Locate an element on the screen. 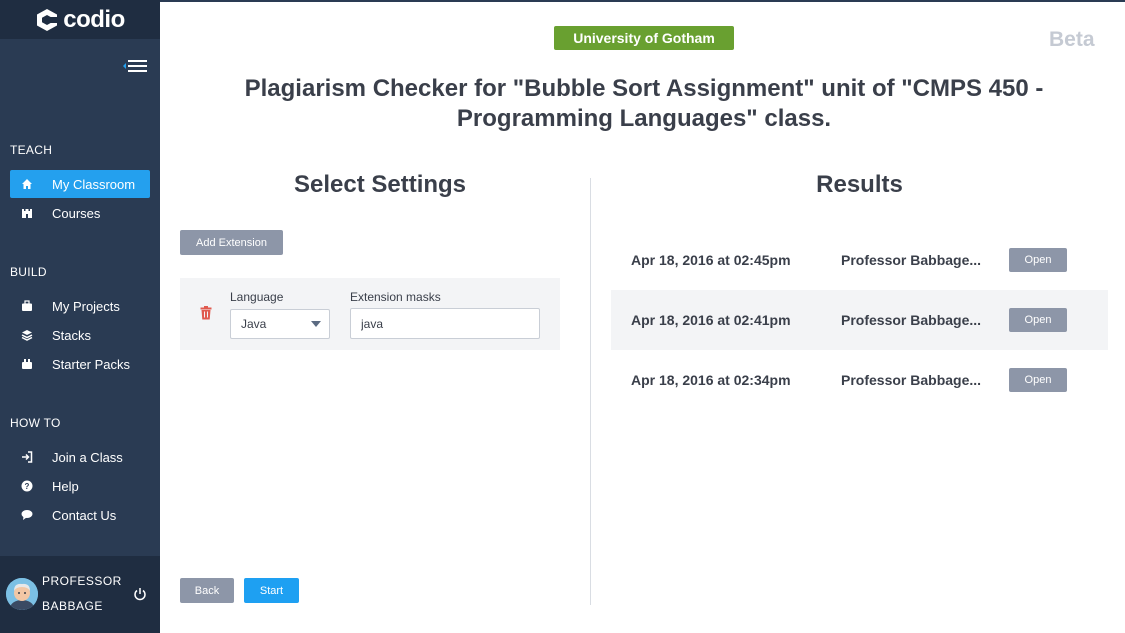 The width and height of the screenshot is (1125, 633). package-icon is located at coordinates (27, 364).